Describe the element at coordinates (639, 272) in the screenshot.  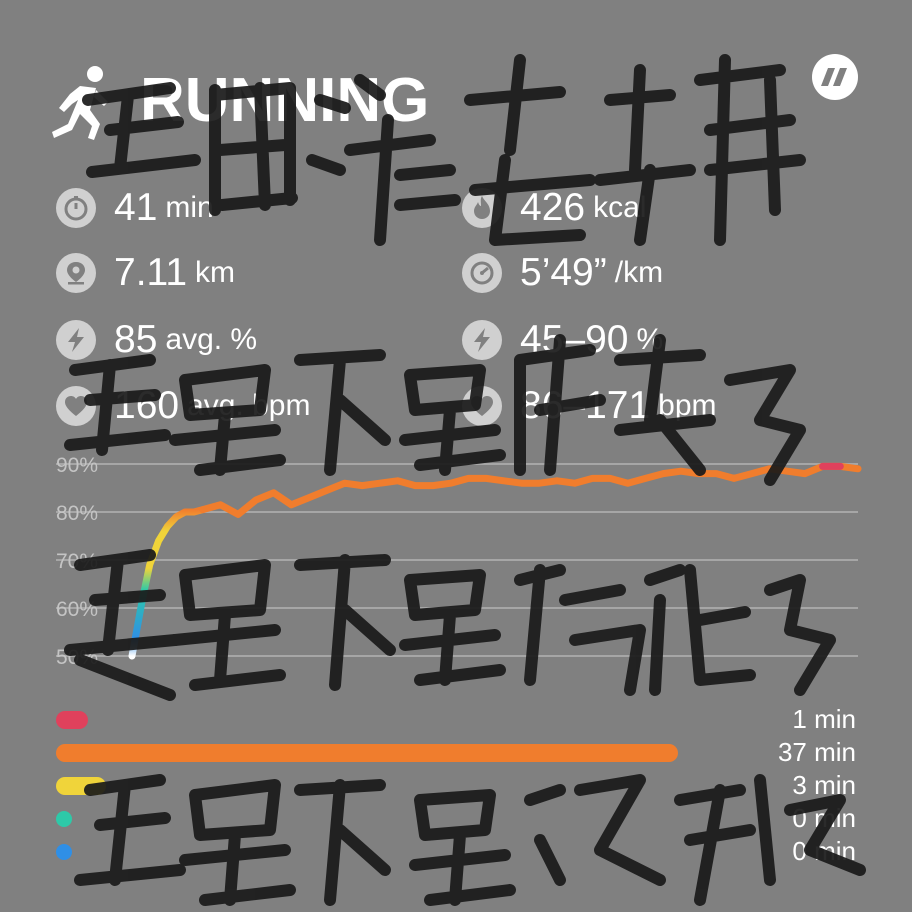
I see `pace-unit: /km` at that location.